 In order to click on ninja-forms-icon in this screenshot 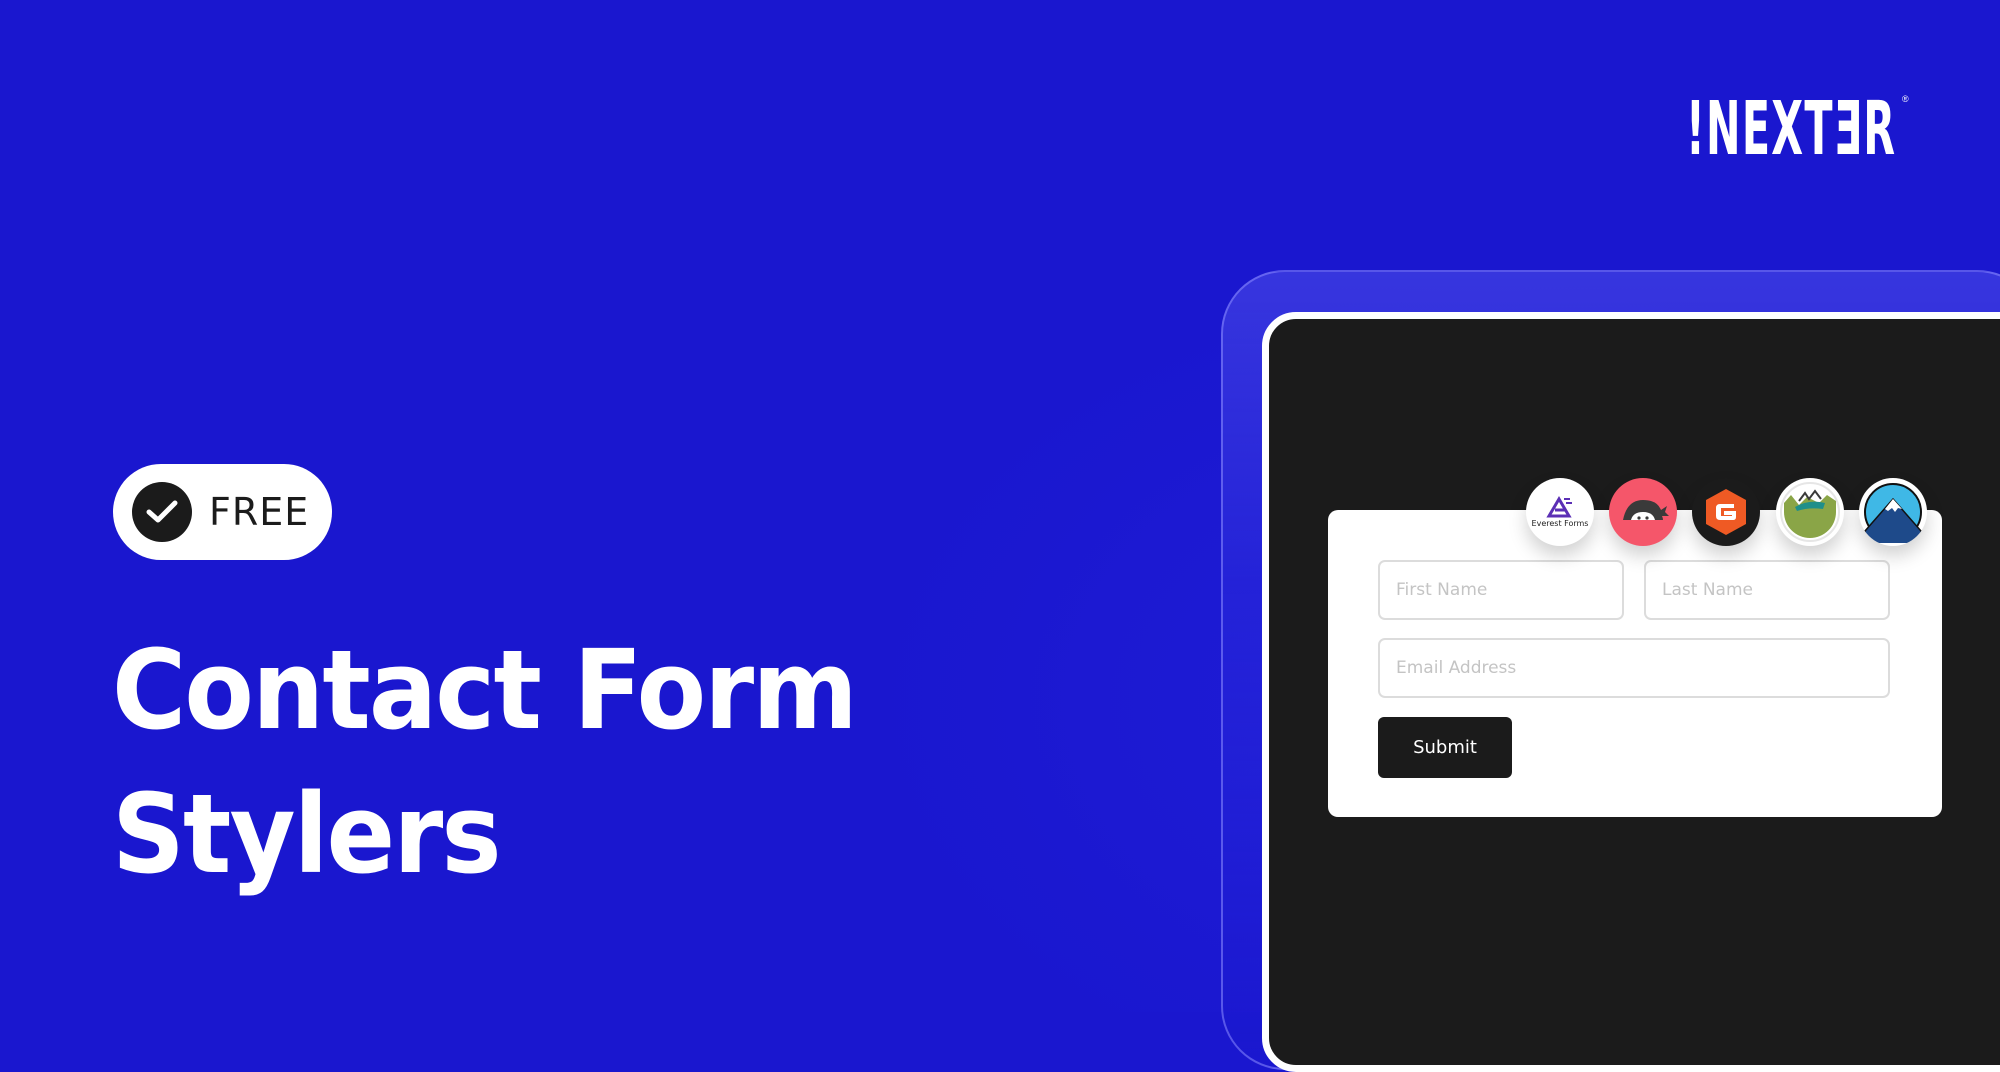, I will do `click(1646, 510)`.